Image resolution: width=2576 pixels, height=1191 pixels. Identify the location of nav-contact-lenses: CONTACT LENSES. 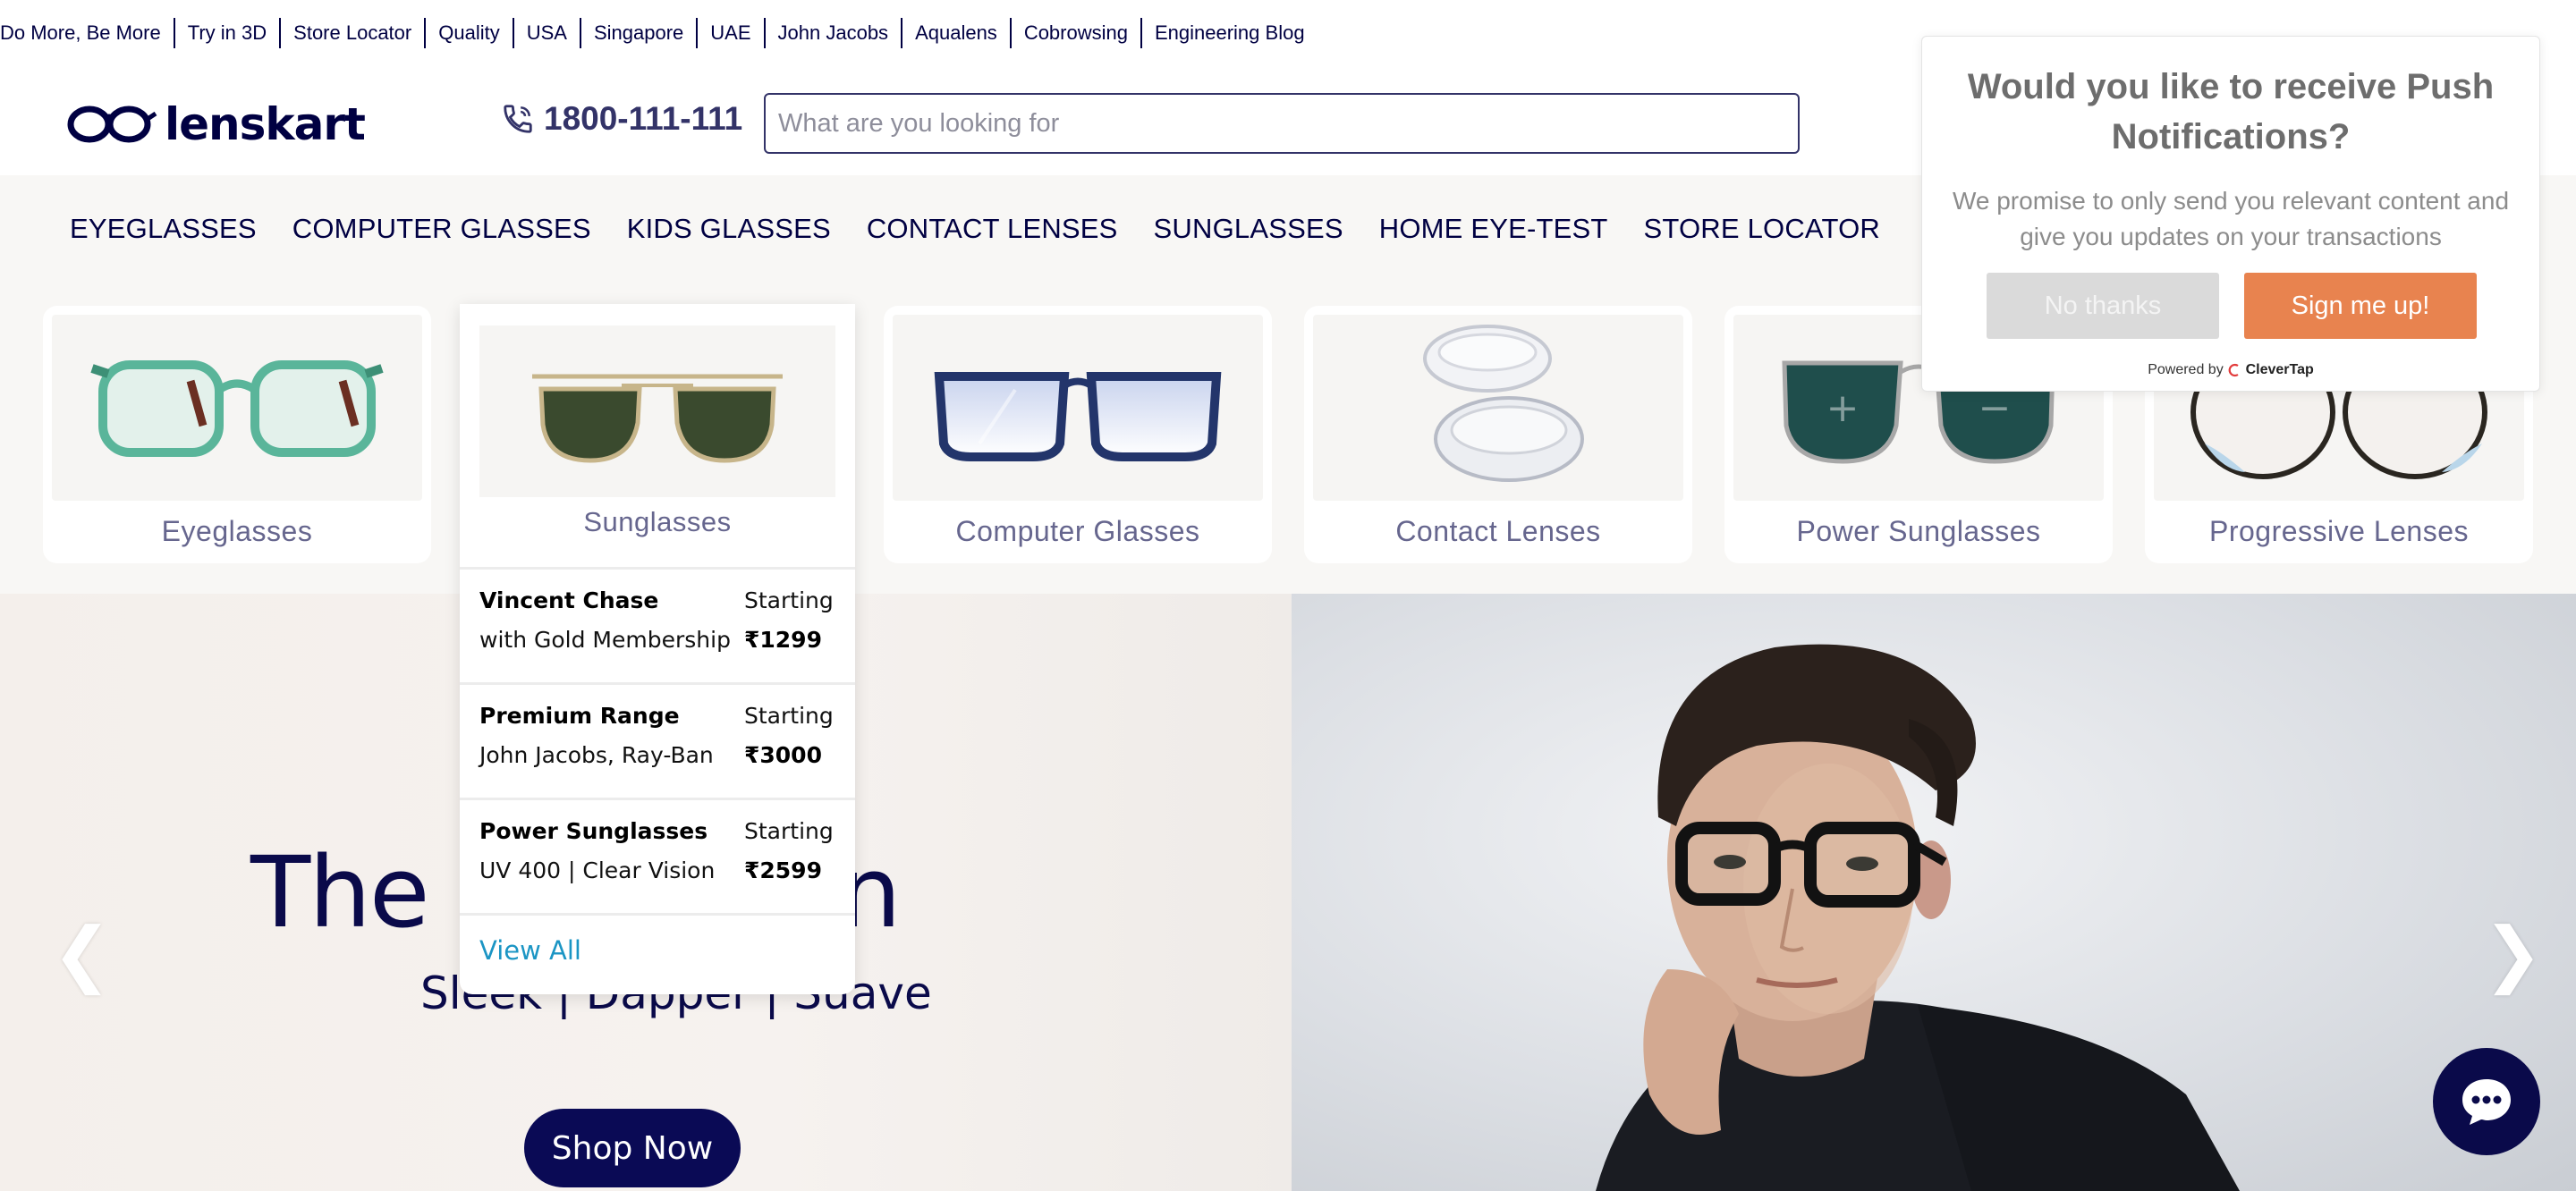
(992, 229).